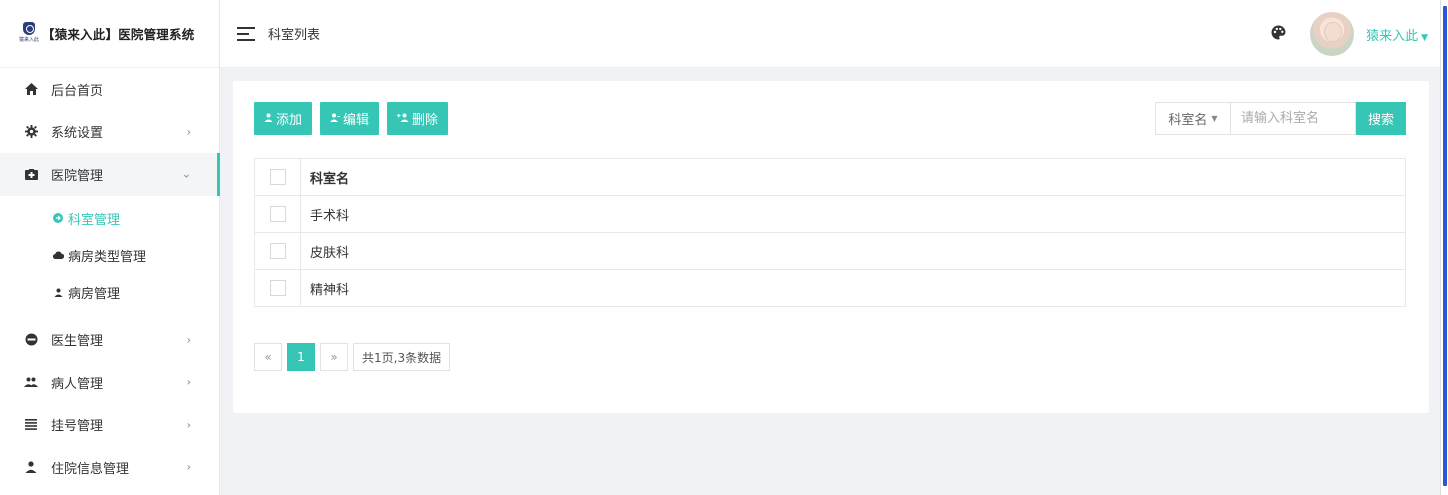 This screenshot has width=1448, height=495. I want to click on avatar, so click(1332, 34).